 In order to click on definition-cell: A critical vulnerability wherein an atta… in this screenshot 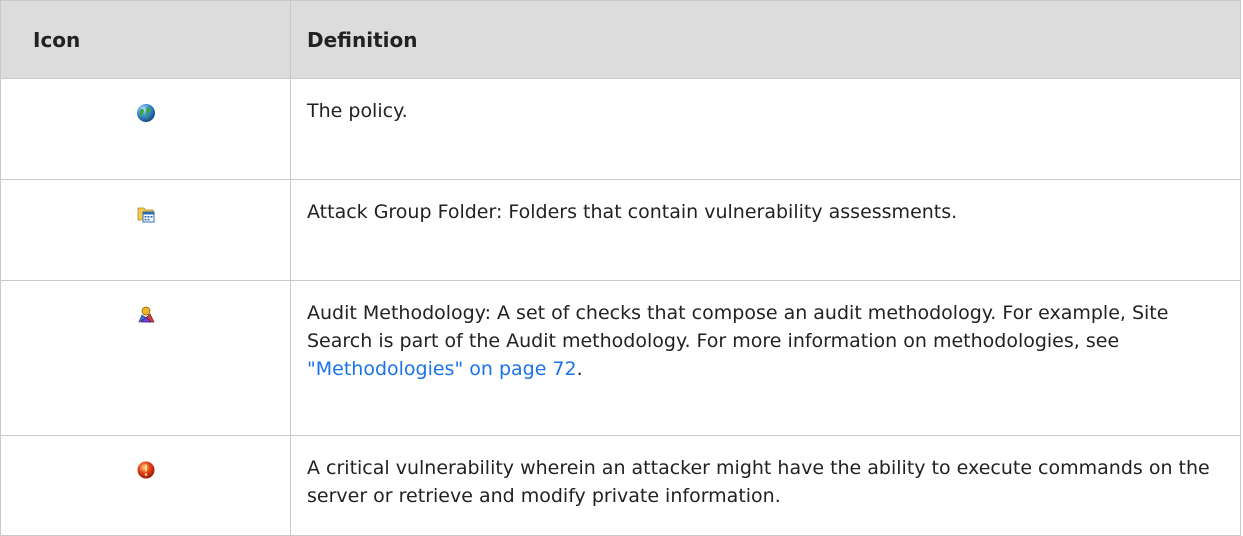, I will do `click(765, 485)`.